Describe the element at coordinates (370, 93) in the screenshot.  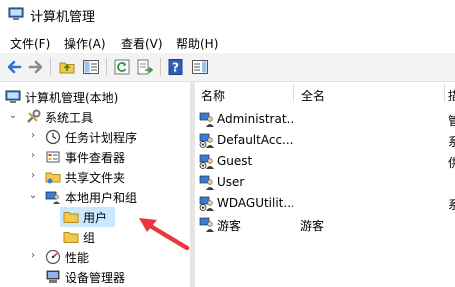
I see `column-header-fullname: 全名` at that location.